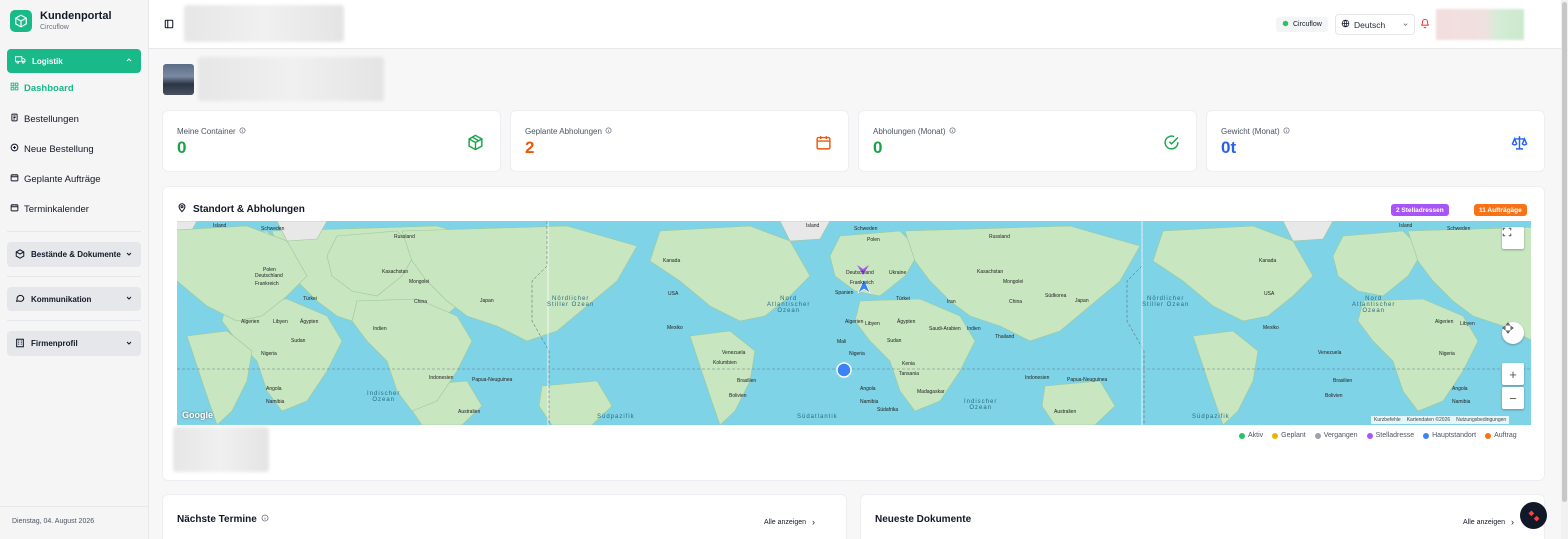  Describe the element at coordinates (197, 415) in the screenshot. I see `google-logo: Google` at that location.